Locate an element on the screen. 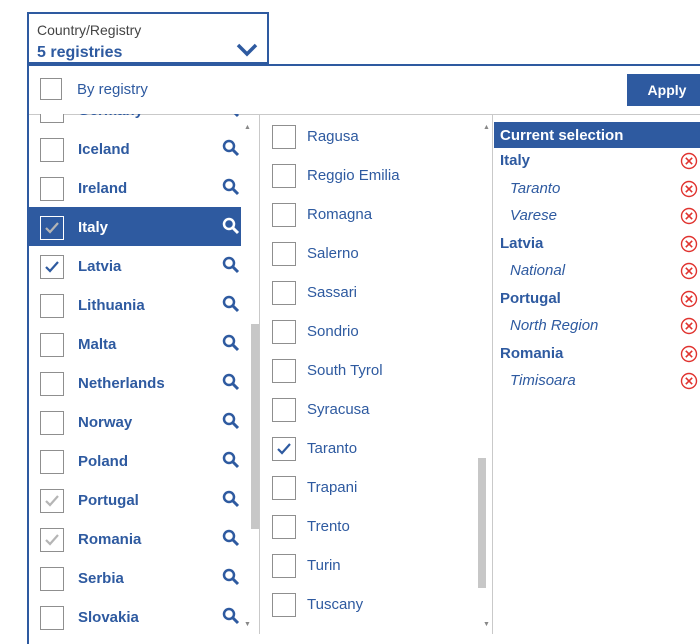 Image resolution: width=700 pixels, height=644 pixels. check-icon is located at coordinates (52, 228).